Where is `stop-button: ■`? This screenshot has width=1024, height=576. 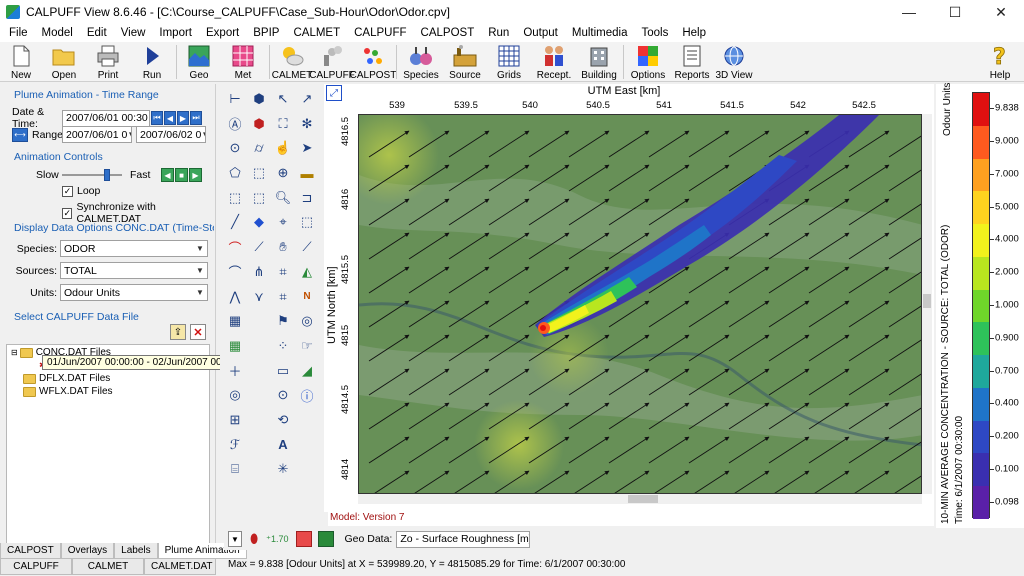
stop-button: ■ is located at coordinates (181, 175).